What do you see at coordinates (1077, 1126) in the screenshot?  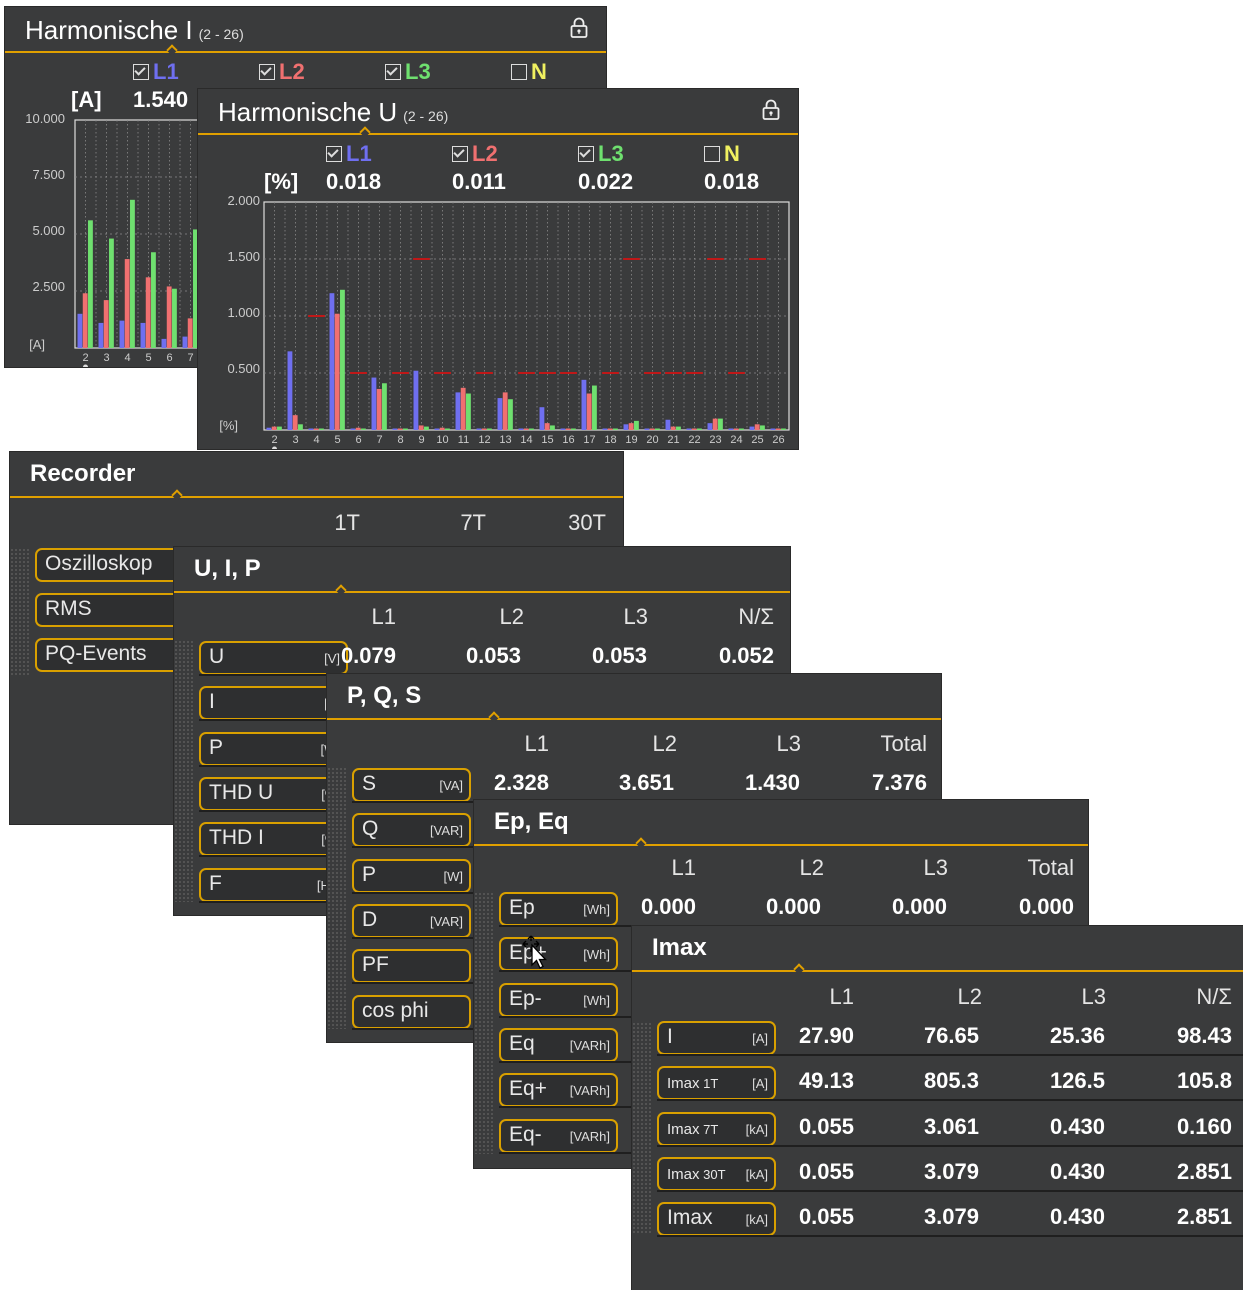 I see `value-cell: 0.430` at bounding box center [1077, 1126].